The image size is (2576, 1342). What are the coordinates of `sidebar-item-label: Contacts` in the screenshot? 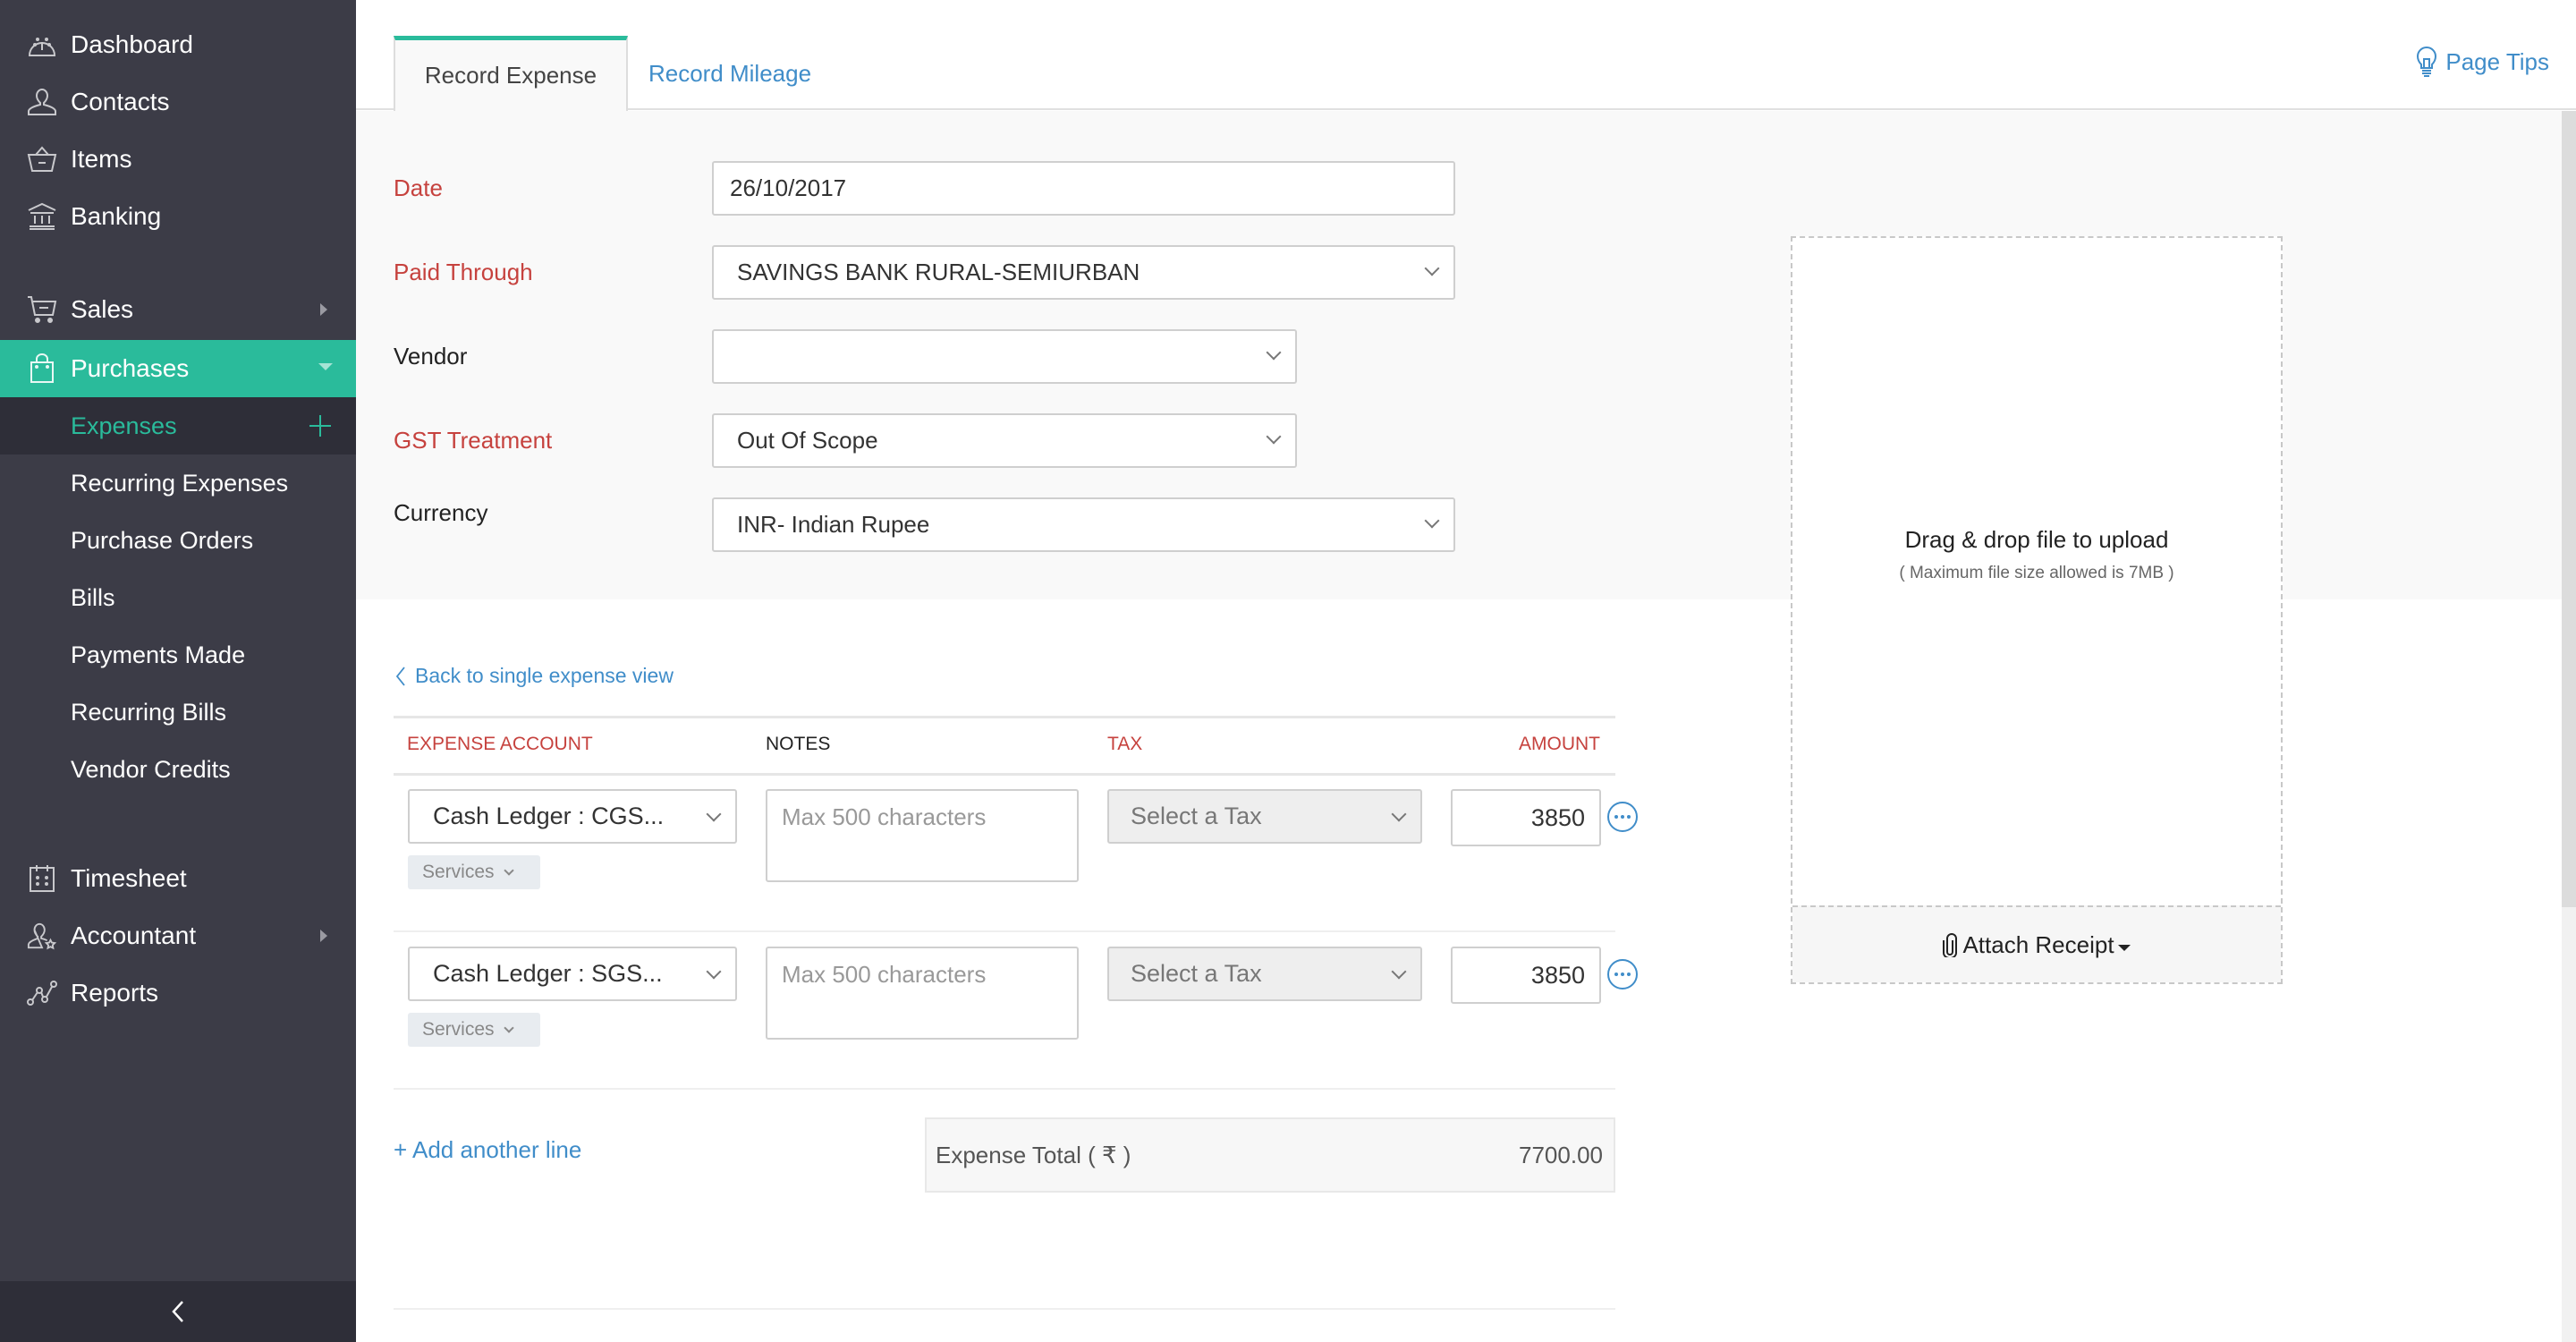 It's located at (120, 102).